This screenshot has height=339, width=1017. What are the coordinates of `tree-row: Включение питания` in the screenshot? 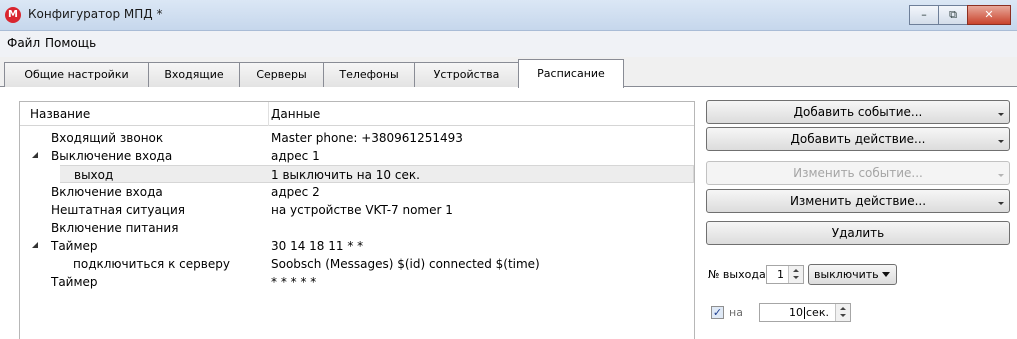 It's located at (357, 228).